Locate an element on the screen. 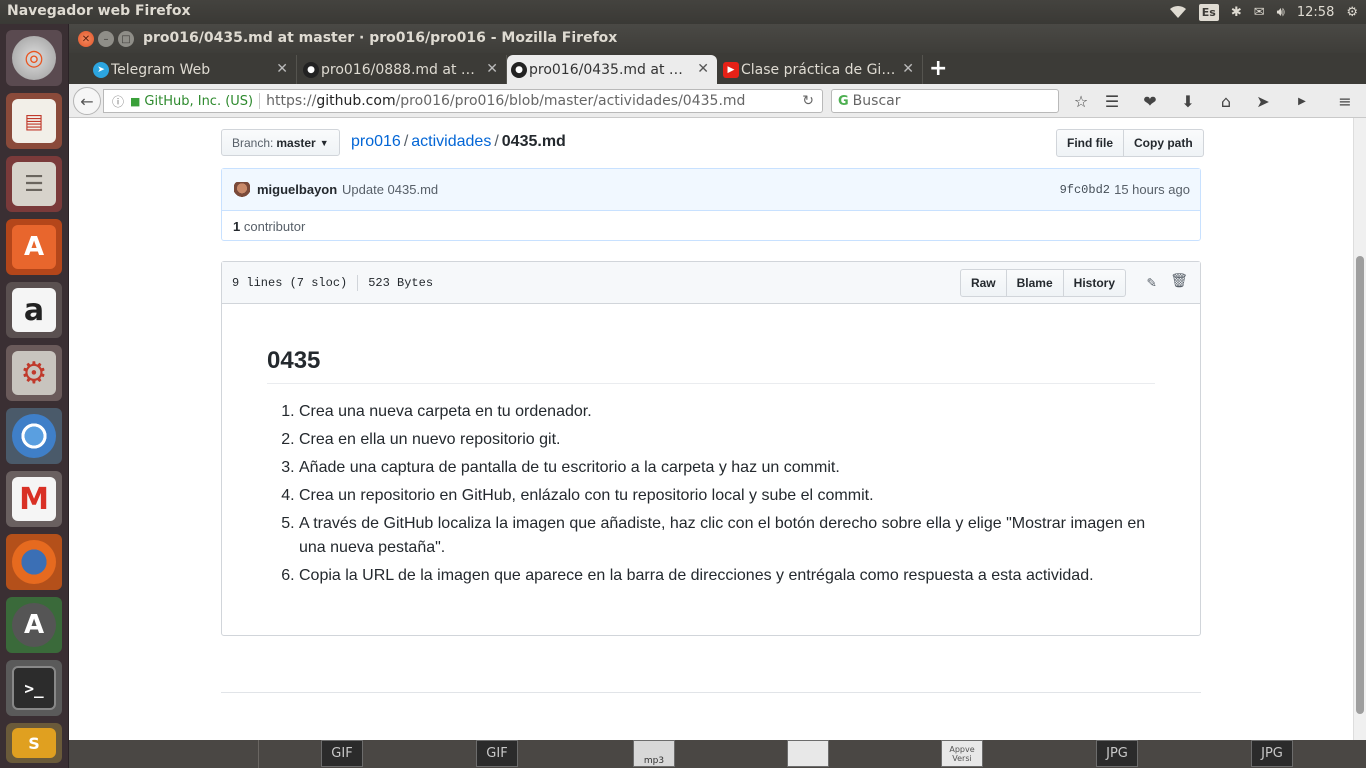 This screenshot has height=768, width=1366. launcher-firefox is located at coordinates (34, 562).